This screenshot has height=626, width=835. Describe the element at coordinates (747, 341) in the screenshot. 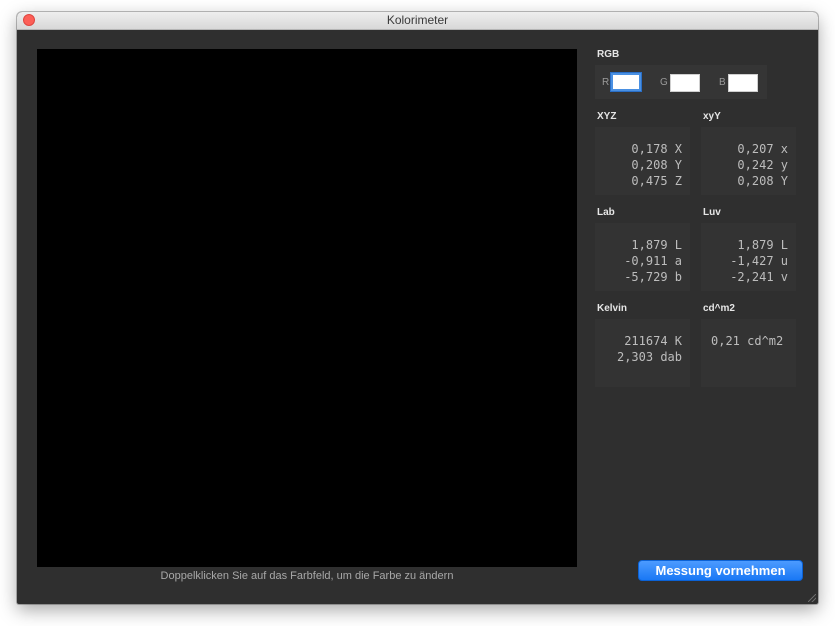

I see `luminance-value: 0,21 cd^m2` at that location.